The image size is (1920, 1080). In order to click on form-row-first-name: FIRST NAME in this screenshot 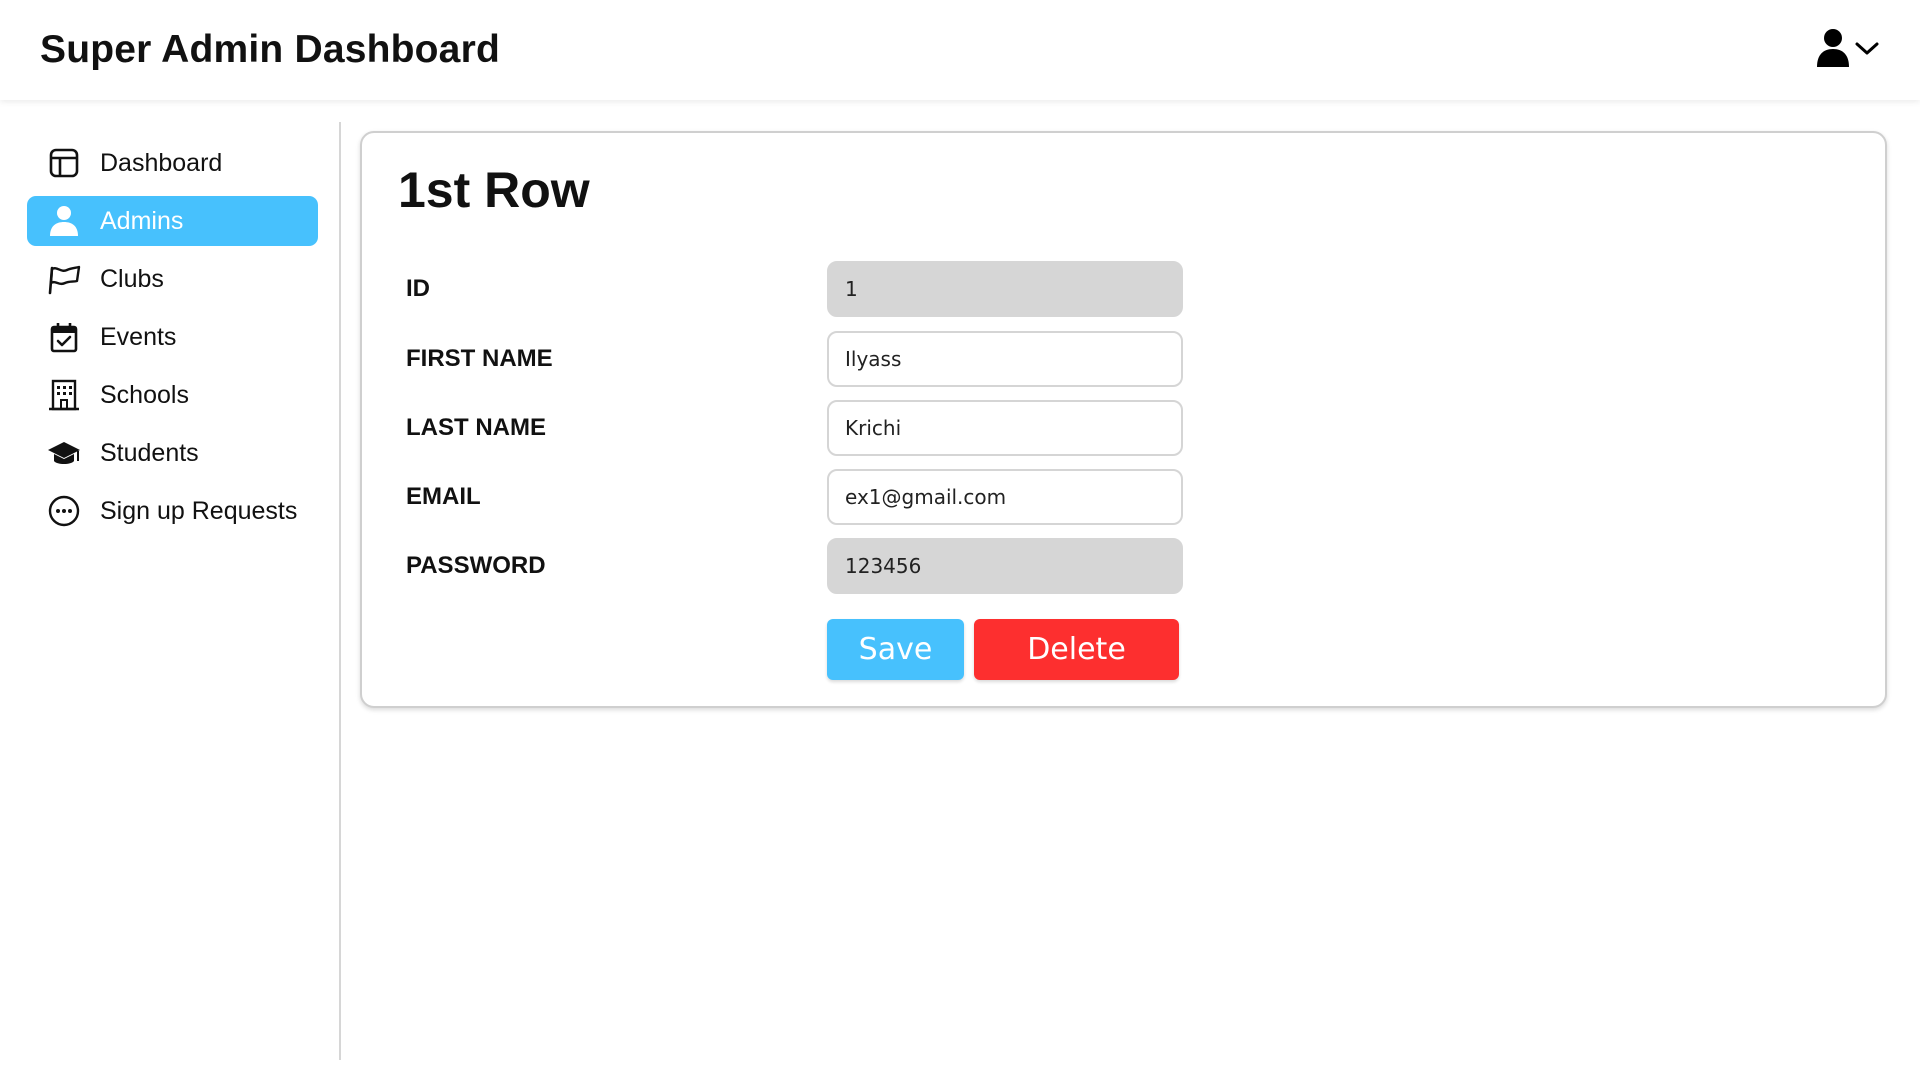, I will do `click(906, 359)`.